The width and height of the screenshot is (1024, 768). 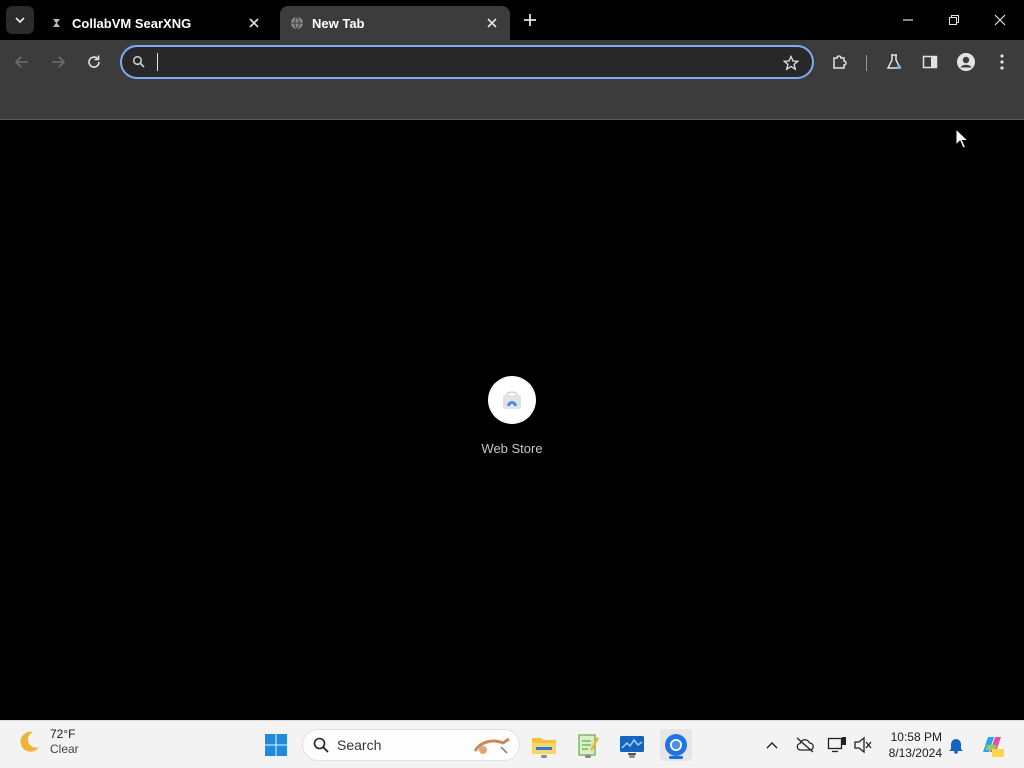 I want to click on close-icon, so click(x=1000, y=20).